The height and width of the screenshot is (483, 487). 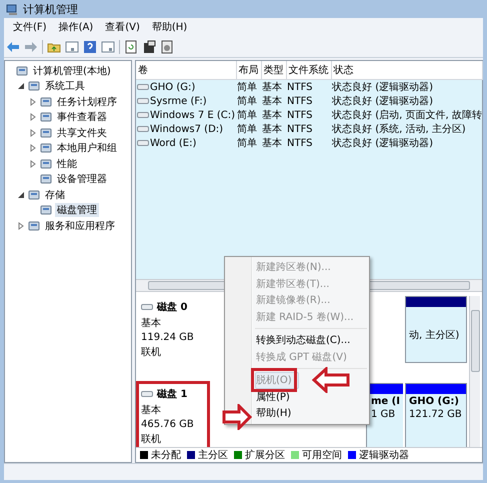 I want to click on legend-label: 主分区, so click(x=213, y=455).